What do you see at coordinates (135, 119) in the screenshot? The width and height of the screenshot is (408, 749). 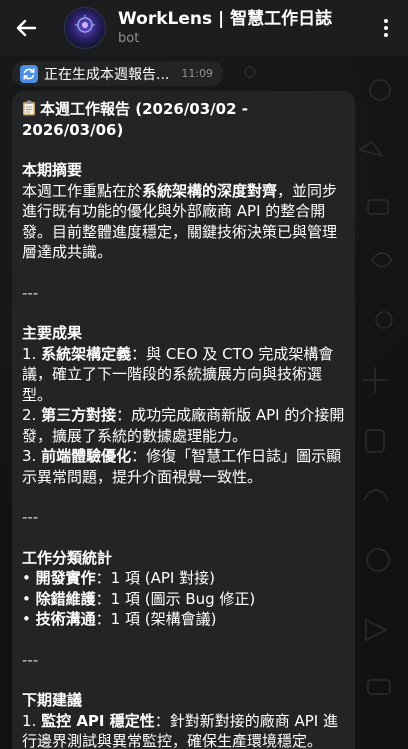 I see `report-title: 本週工作報告 (2026/03/02 - 2026/03/06)` at bounding box center [135, 119].